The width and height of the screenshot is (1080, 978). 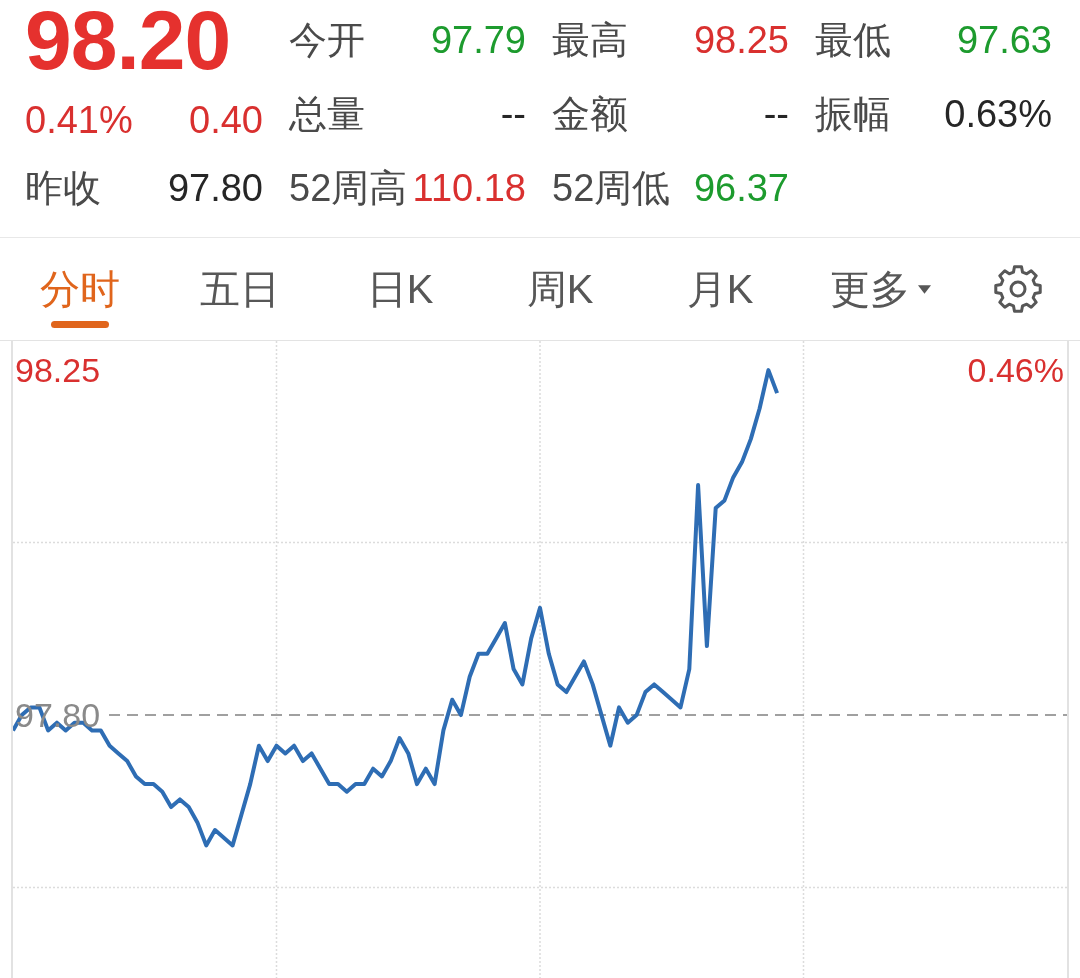 I want to click on chart-tab: 周K, so click(x=560, y=289).